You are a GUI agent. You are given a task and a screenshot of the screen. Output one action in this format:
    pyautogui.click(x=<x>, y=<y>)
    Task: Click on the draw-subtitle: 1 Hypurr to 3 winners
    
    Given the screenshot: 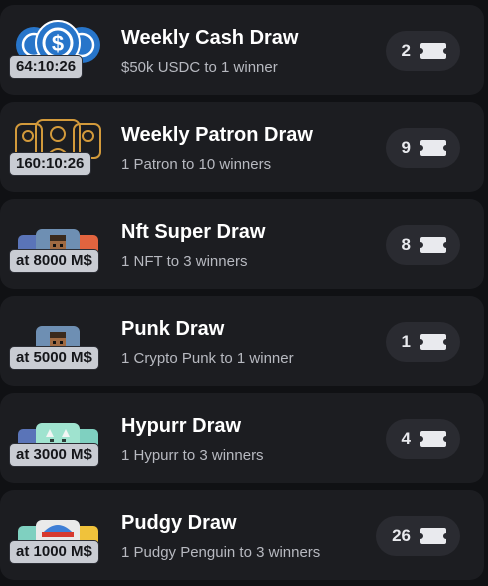 What is the action you would take?
    pyautogui.click(x=192, y=455)
    